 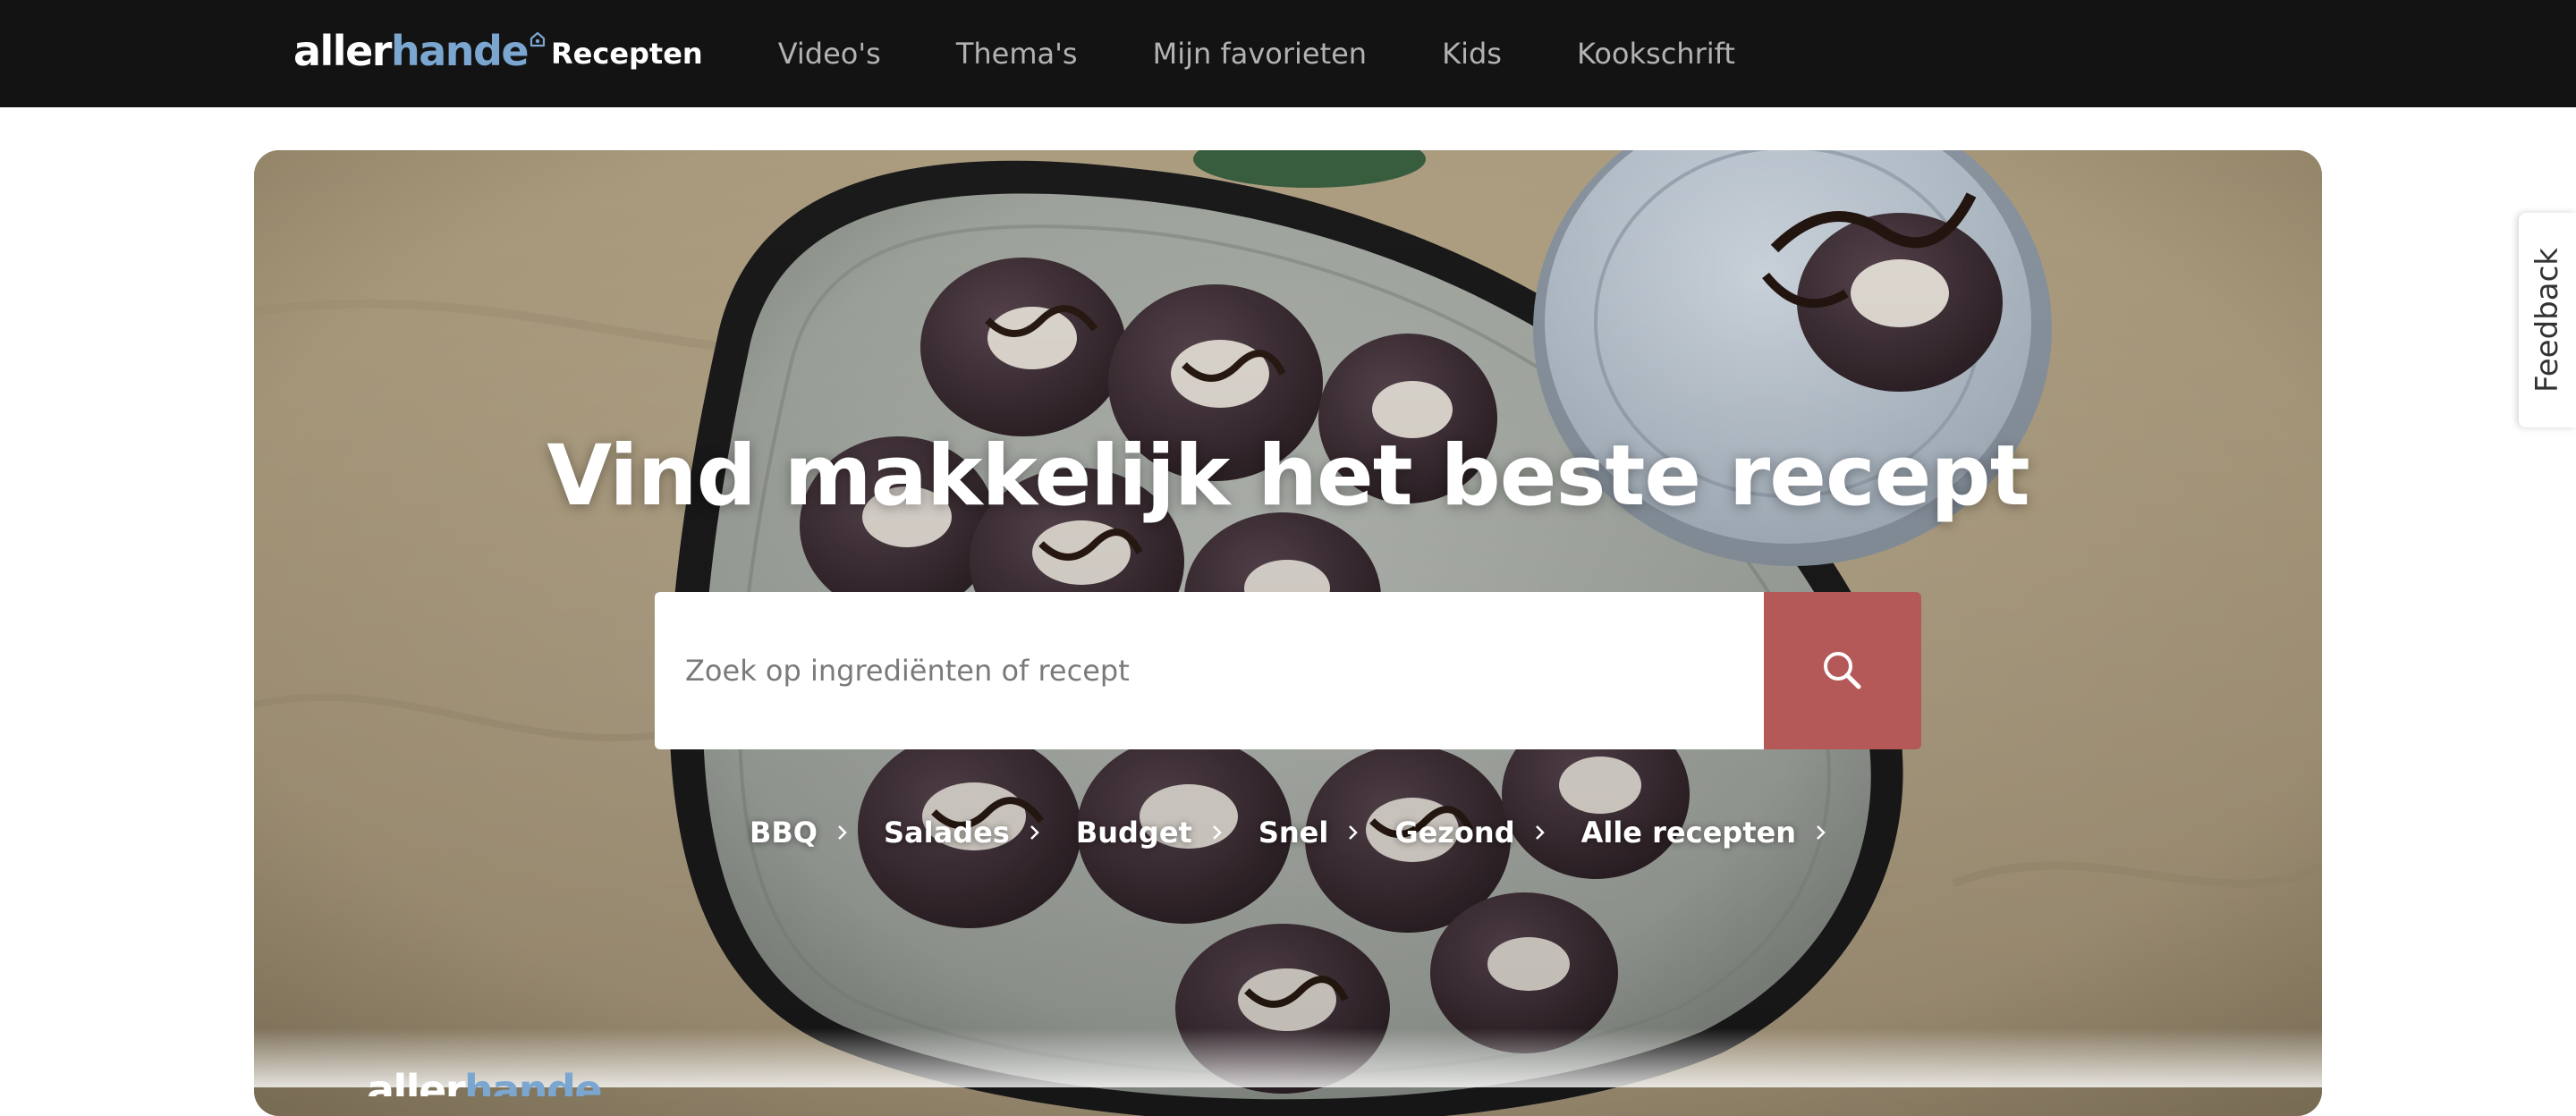 I want to click on quick-link-budget: Budget, so click(x=1149, y=833).